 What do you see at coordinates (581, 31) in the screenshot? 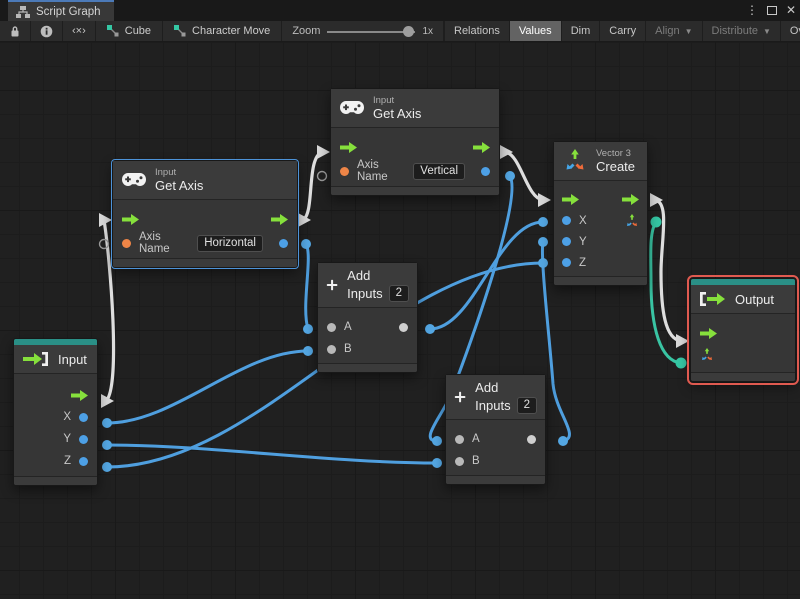
I see `dim-button: Dim` at bounding box center [581, 31].